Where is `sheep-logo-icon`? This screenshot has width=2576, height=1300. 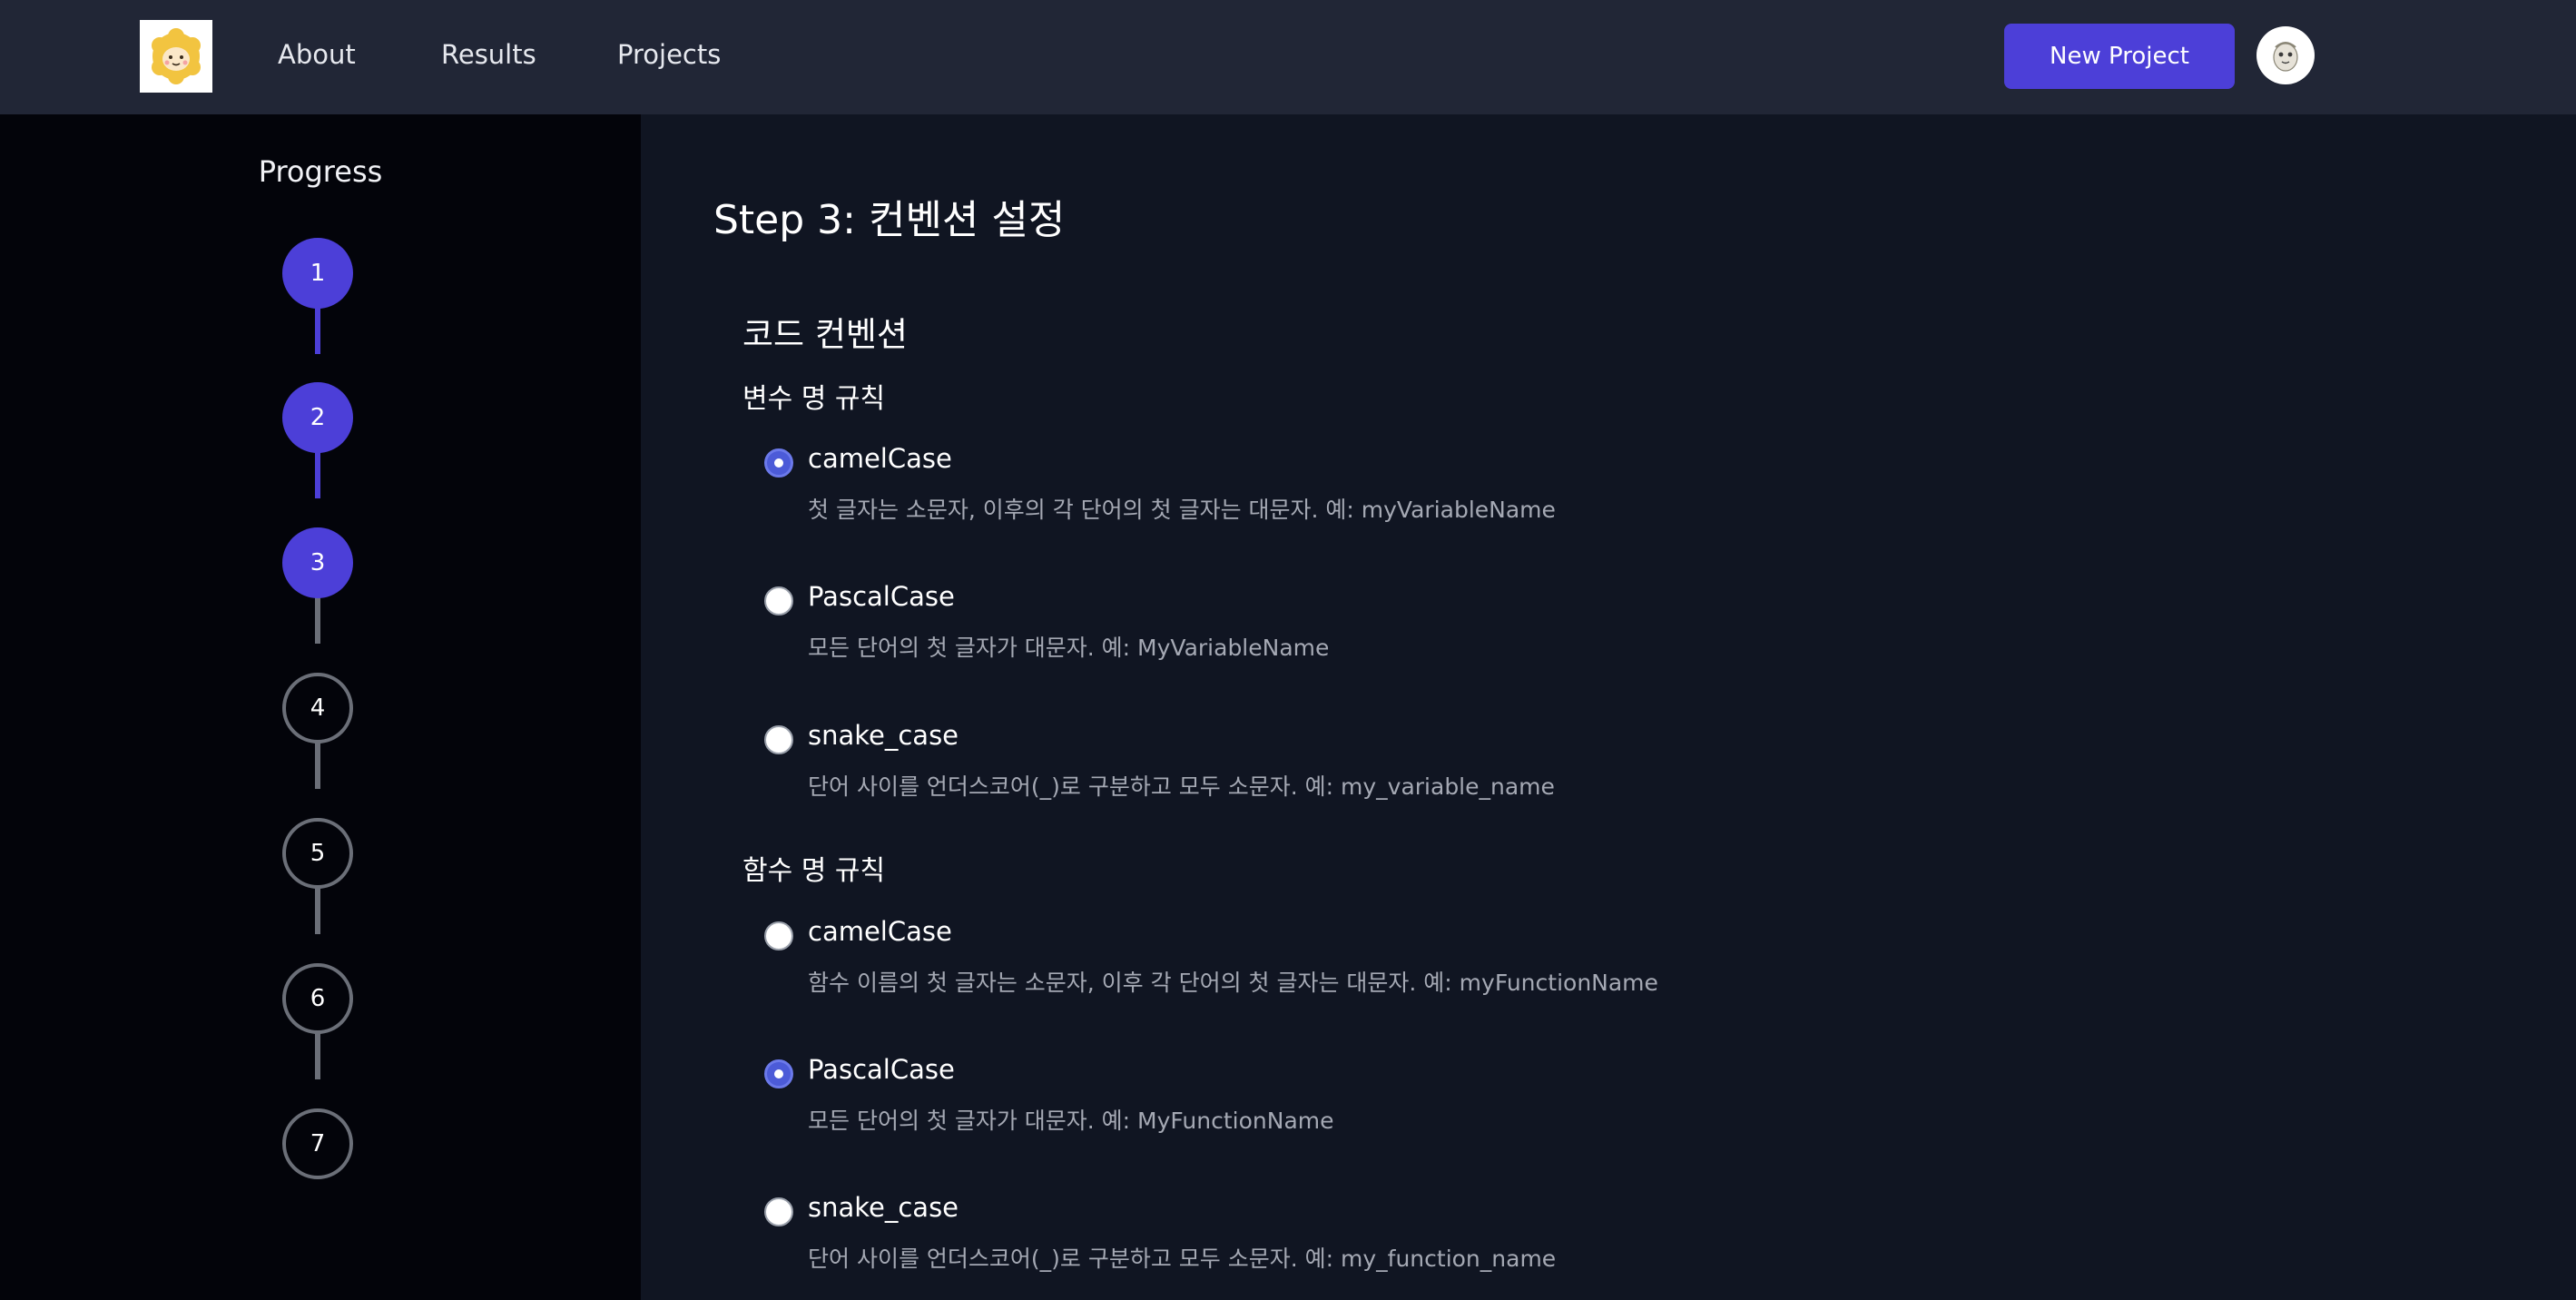
sheep-logo-icon is located at coordinates (176, 56).